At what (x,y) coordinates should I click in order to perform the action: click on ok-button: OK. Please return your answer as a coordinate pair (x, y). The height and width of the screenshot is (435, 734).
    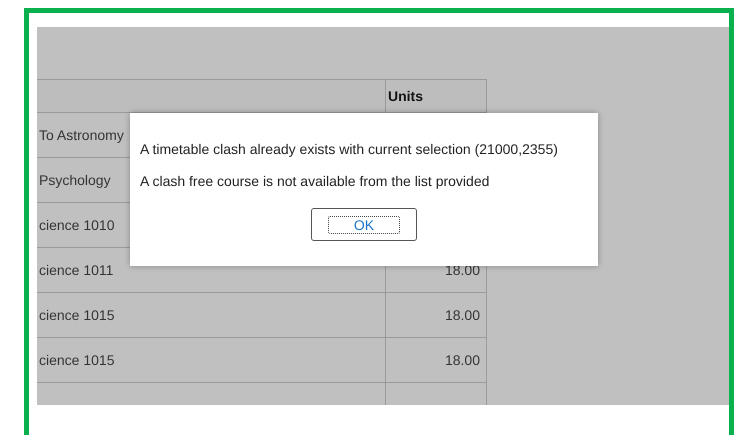
    Looking at the image, I should click on (364, 224).